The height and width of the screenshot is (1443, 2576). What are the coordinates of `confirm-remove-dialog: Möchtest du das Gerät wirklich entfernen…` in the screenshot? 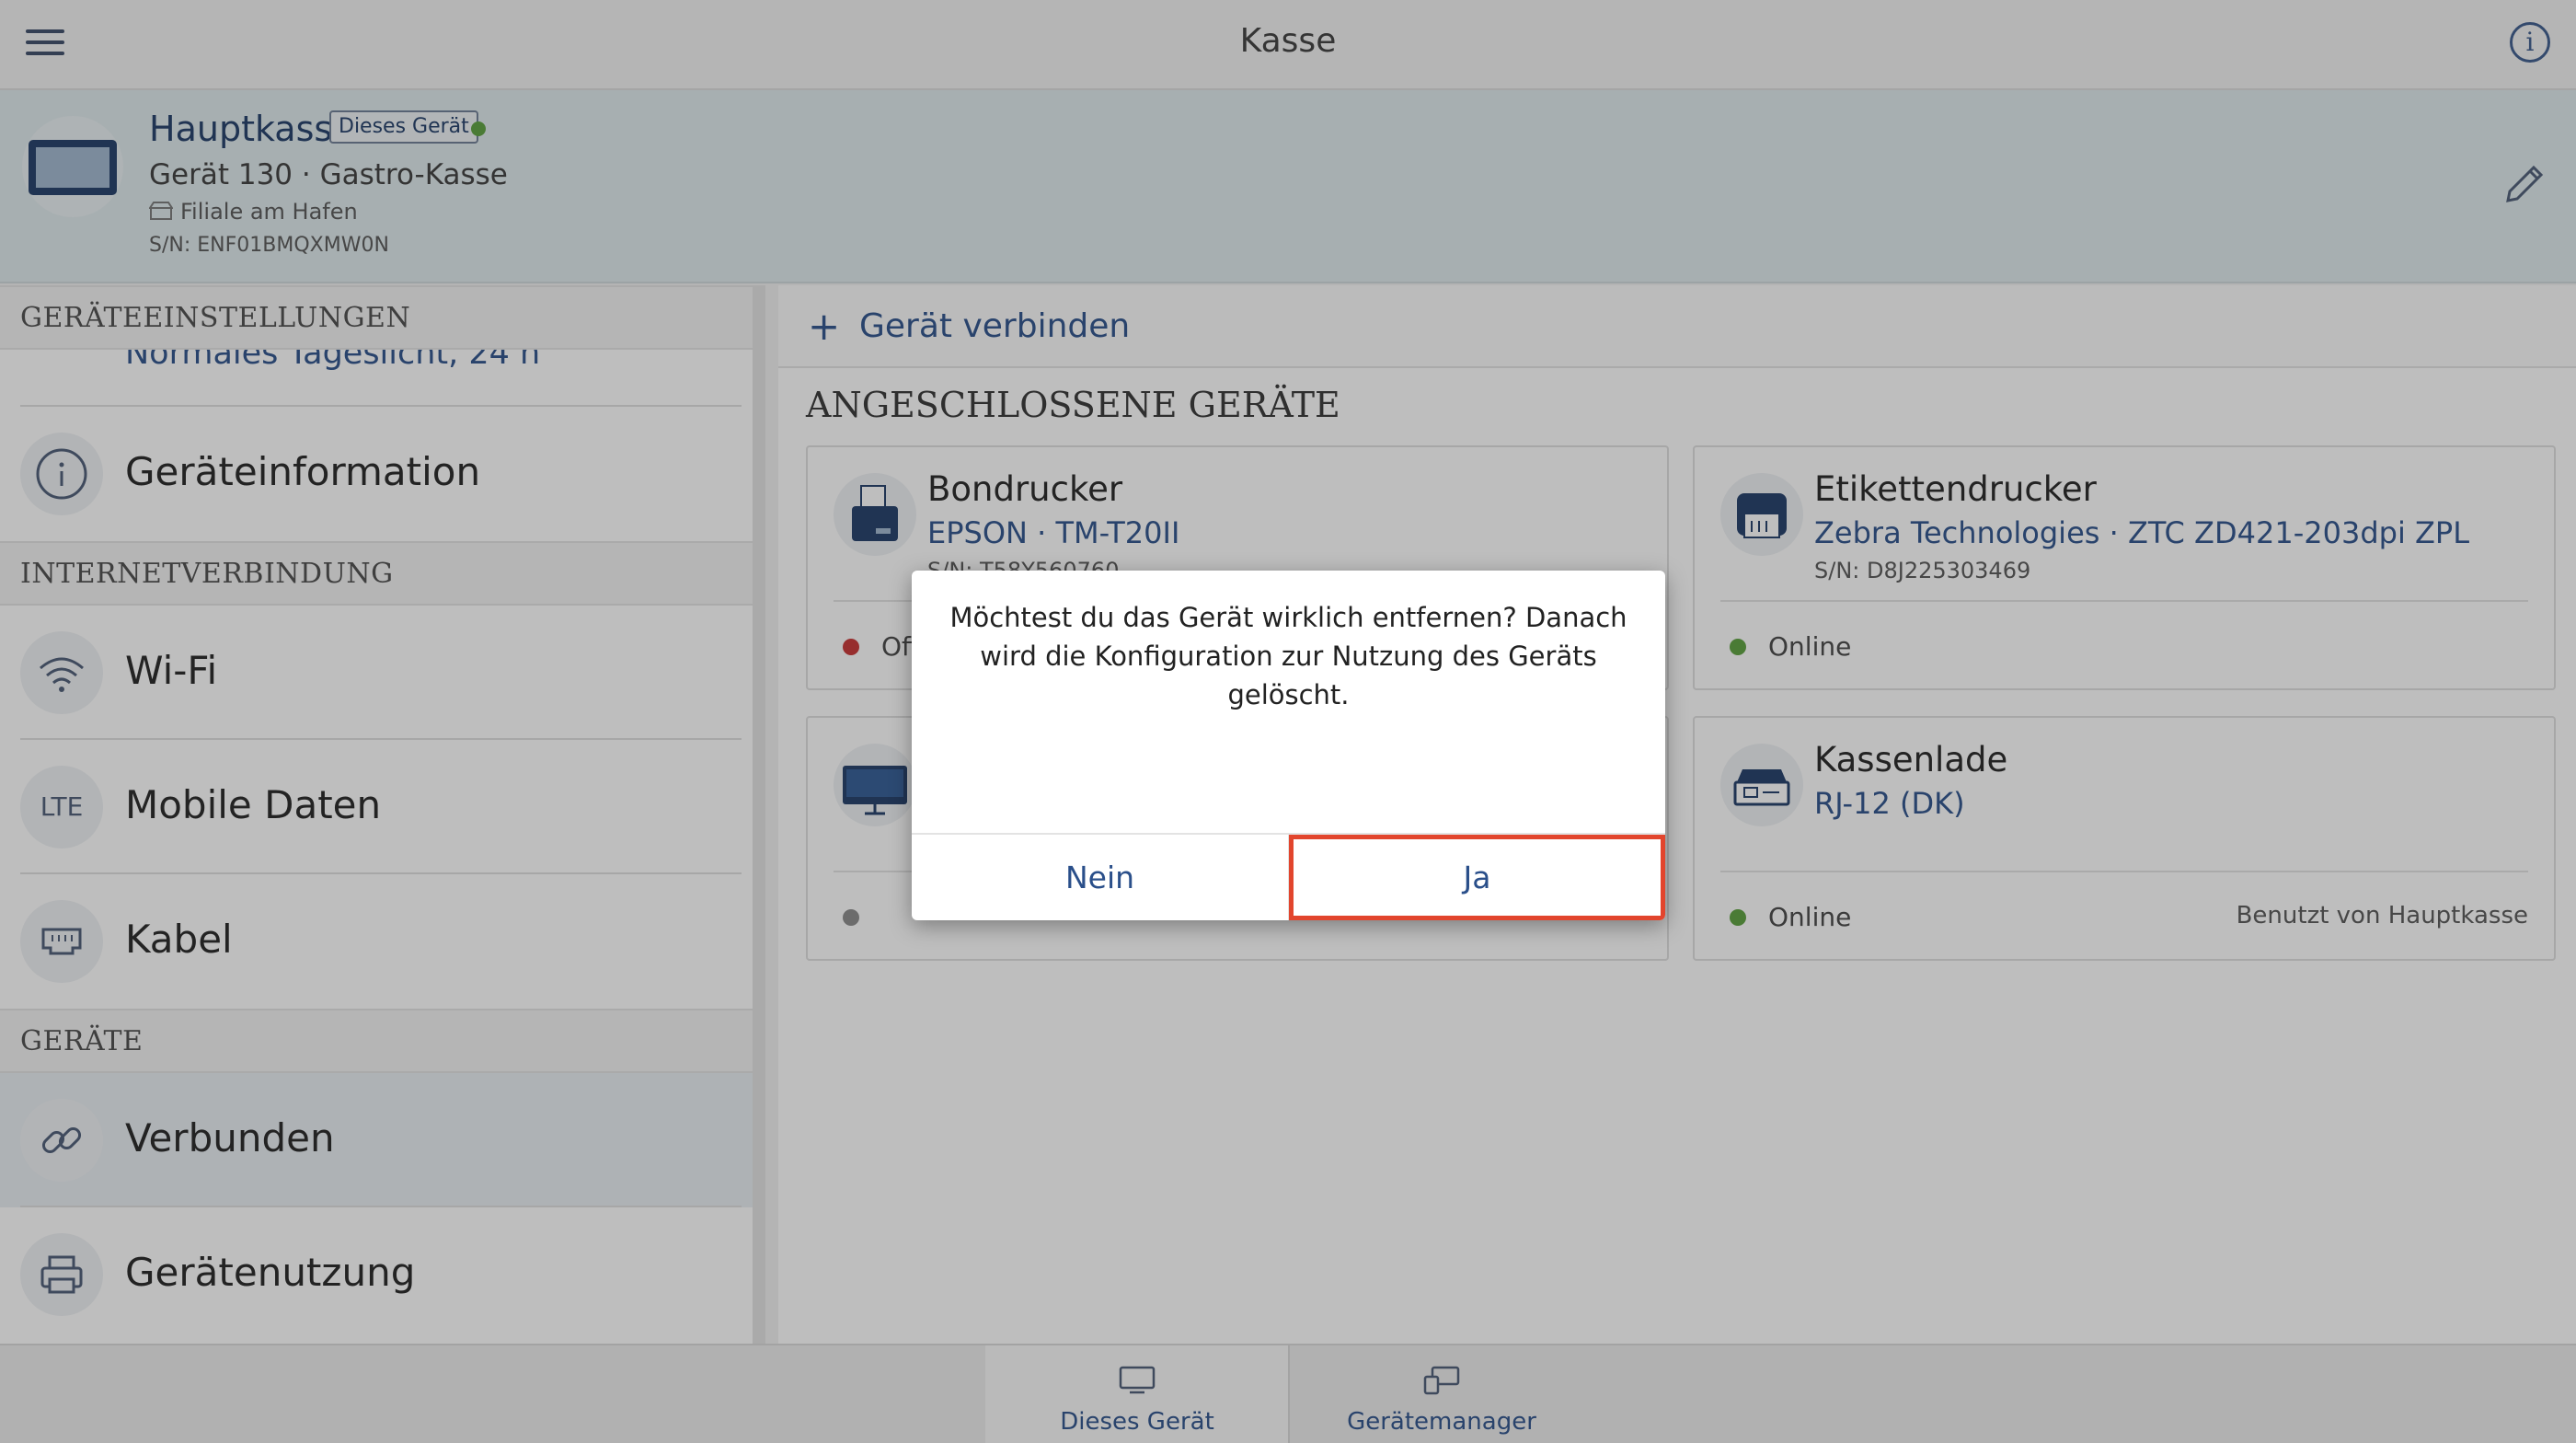 It's located at (1288, 745).